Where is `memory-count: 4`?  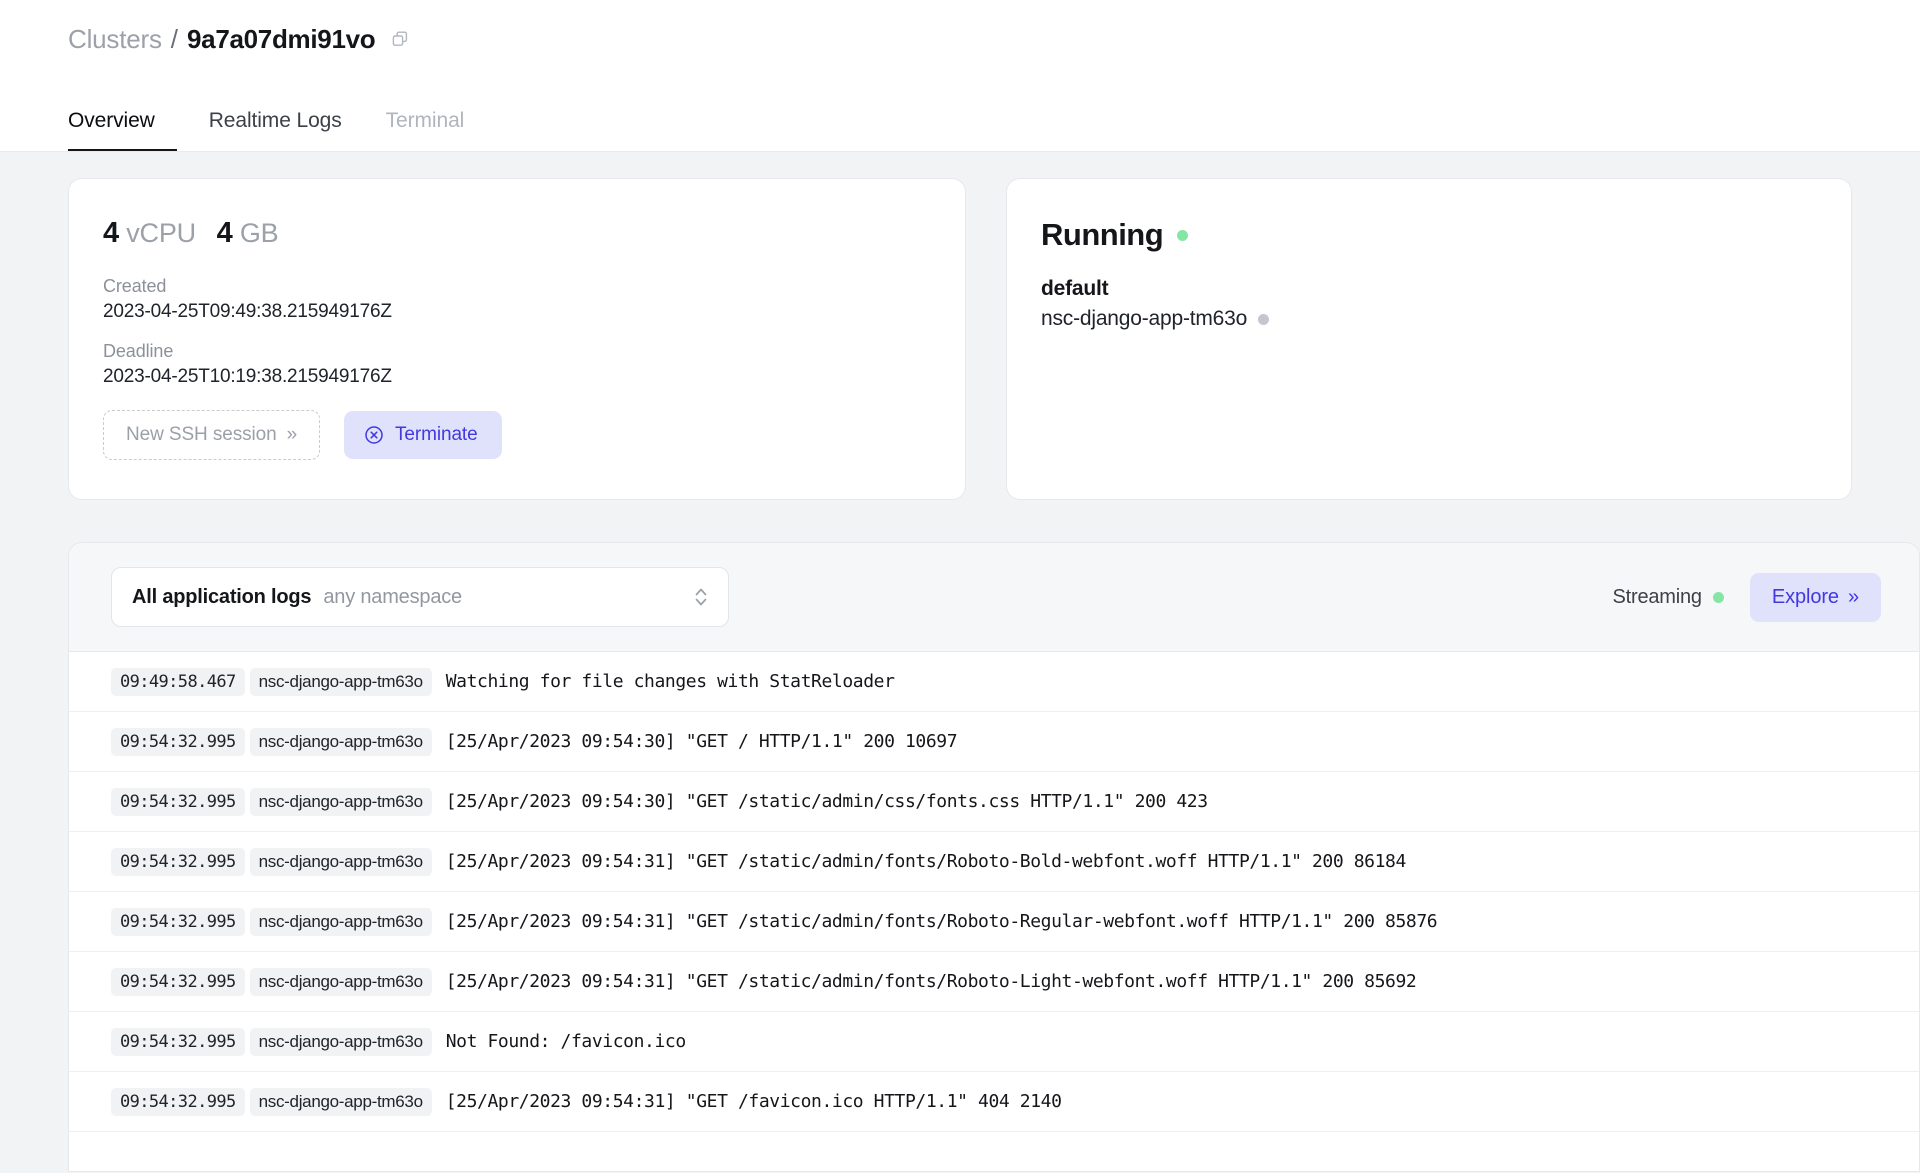 memory-count: 4 is located at coordinates (224, 233).